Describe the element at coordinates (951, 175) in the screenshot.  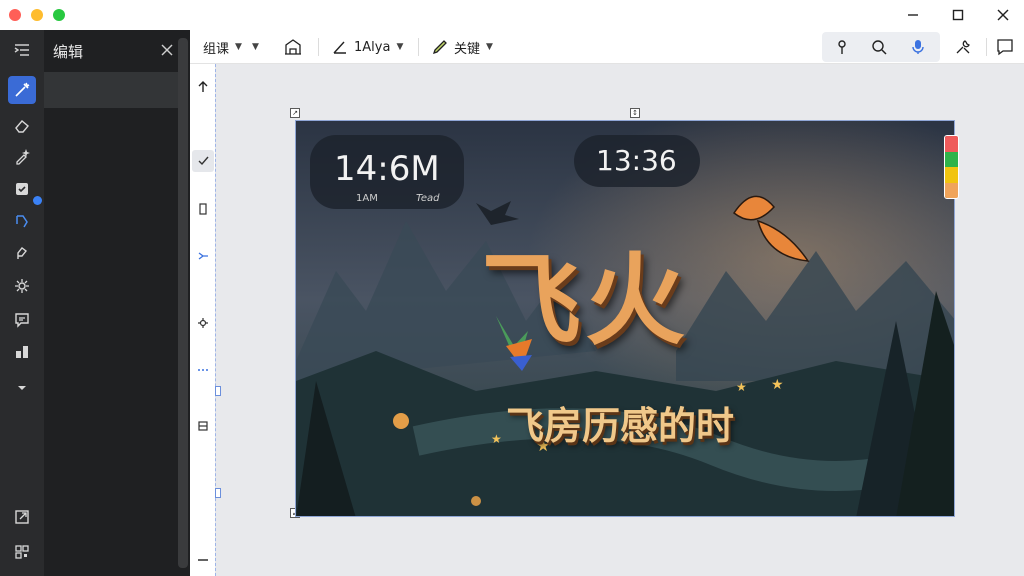
I see `swatch-yellow` at that location.